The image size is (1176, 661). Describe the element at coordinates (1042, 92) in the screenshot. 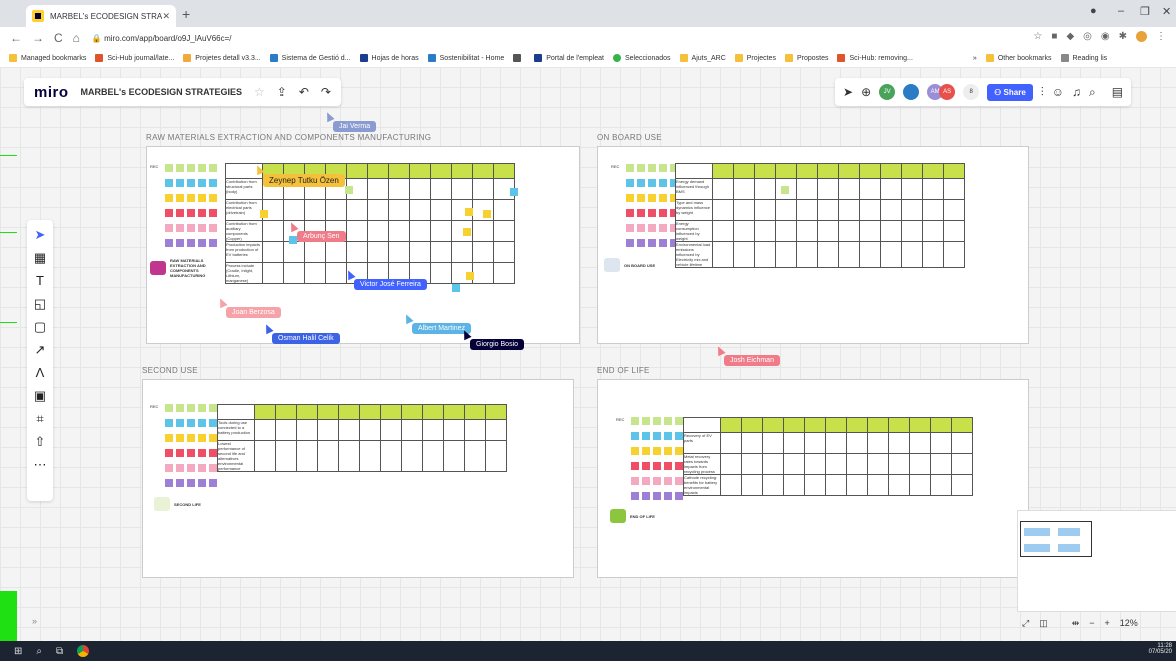

I see `settings-sliders-icon: ⫶` at that location.